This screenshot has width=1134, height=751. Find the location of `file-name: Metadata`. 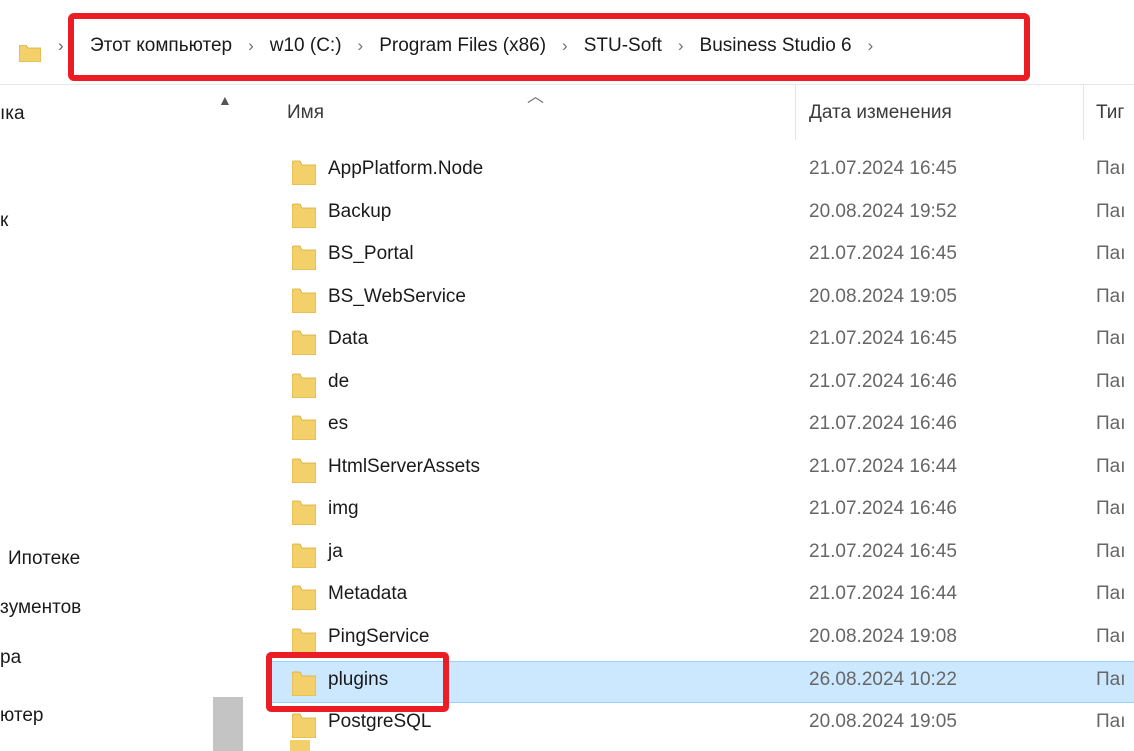

file-name: Metadata is located at coordinates (368, 593).